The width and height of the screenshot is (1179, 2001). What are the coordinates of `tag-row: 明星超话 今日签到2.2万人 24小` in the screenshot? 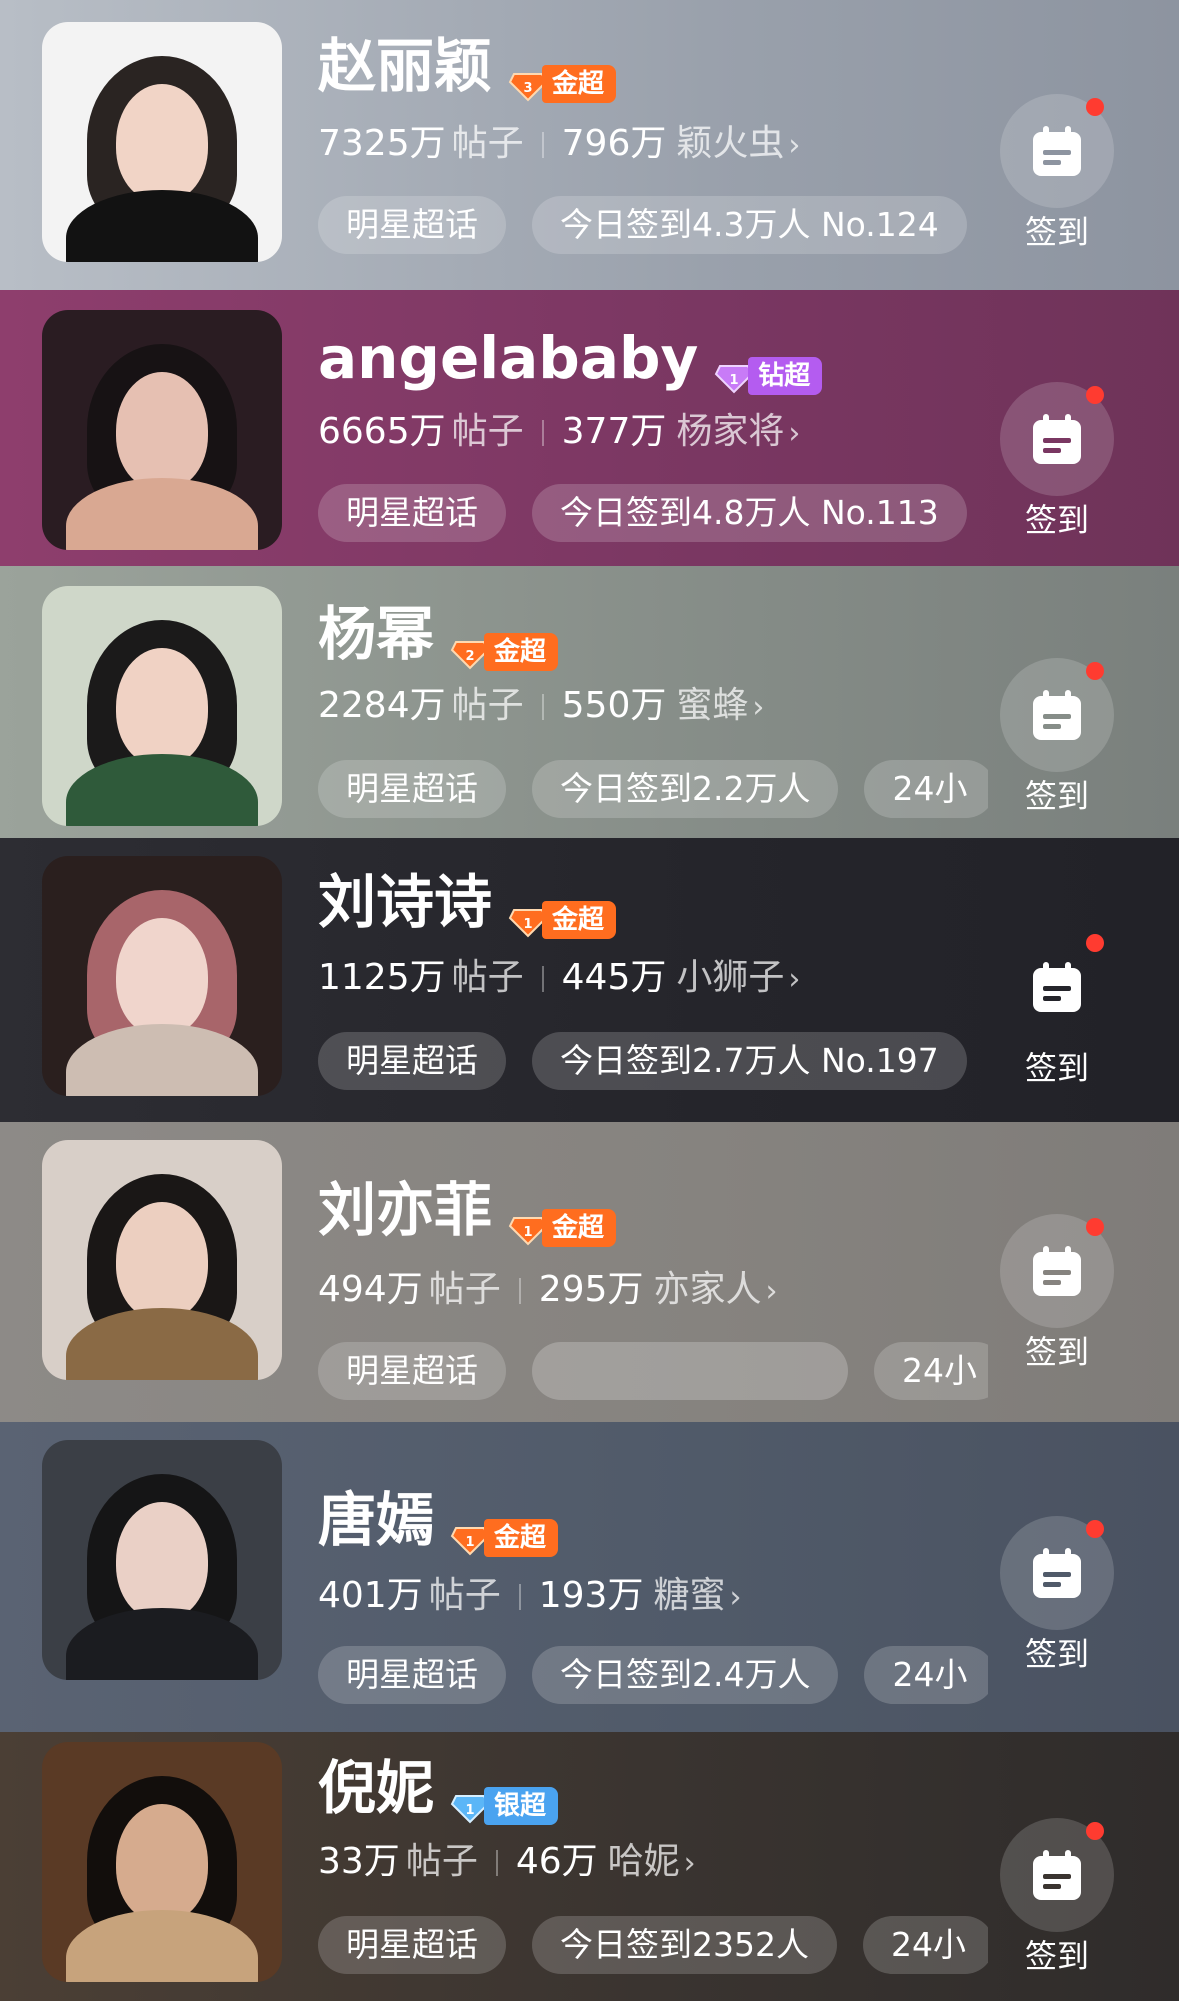 It's located at (653, 789).